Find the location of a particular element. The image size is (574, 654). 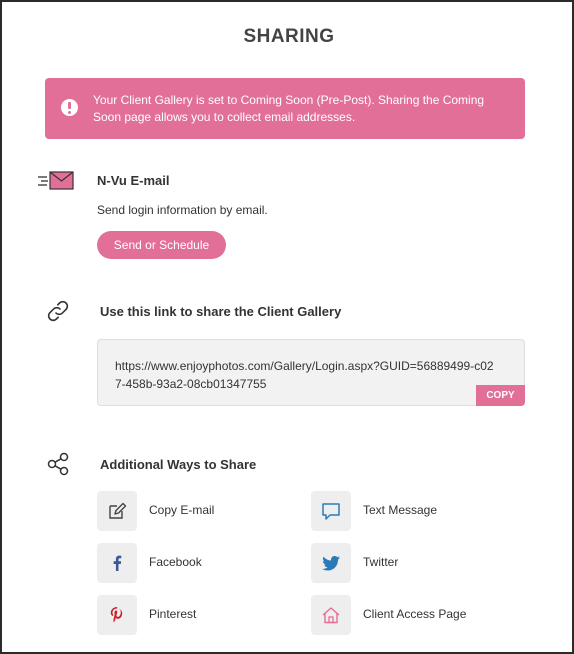

share-client-access-page: Client Access Page is located at coordinates (411, 615).